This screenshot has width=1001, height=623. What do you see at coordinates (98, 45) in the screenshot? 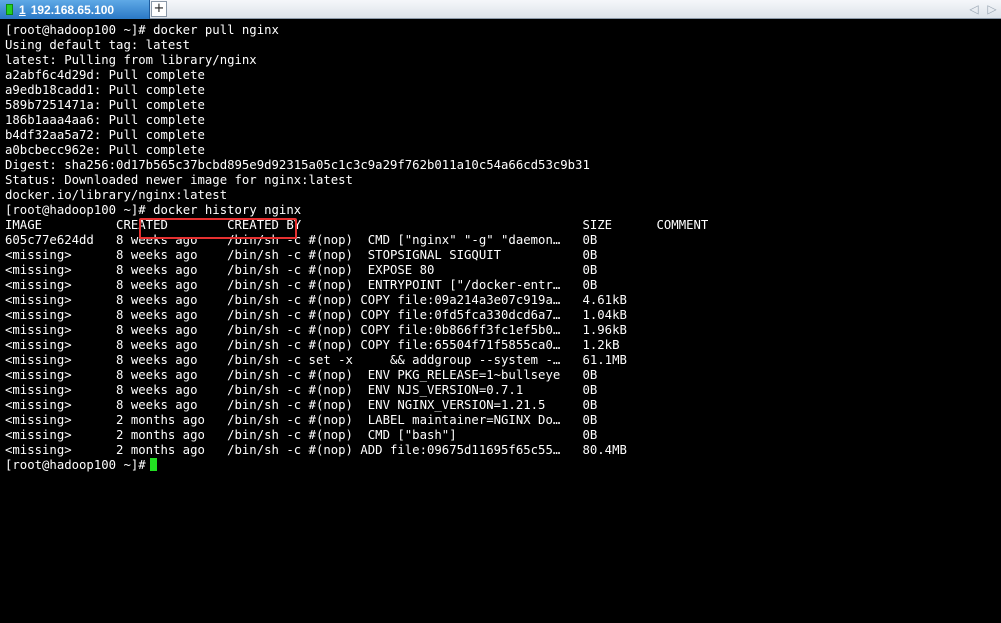
I see `terminal-line: Using default tag: latest` at bounding box center [98, 45].